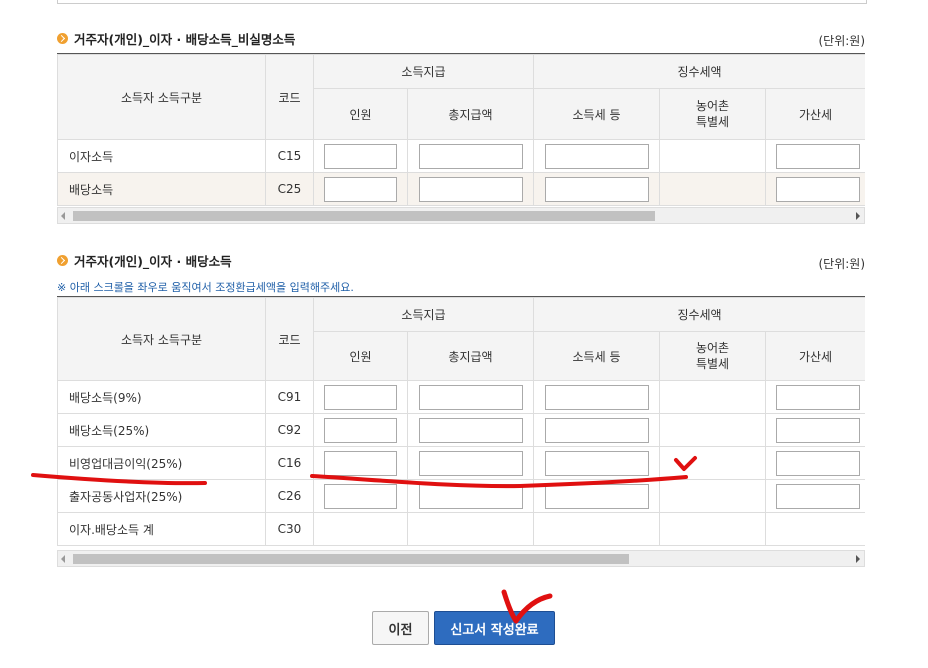  I want to click on table-row: 비영업대금이익(25%) C16, so click(461, 463).